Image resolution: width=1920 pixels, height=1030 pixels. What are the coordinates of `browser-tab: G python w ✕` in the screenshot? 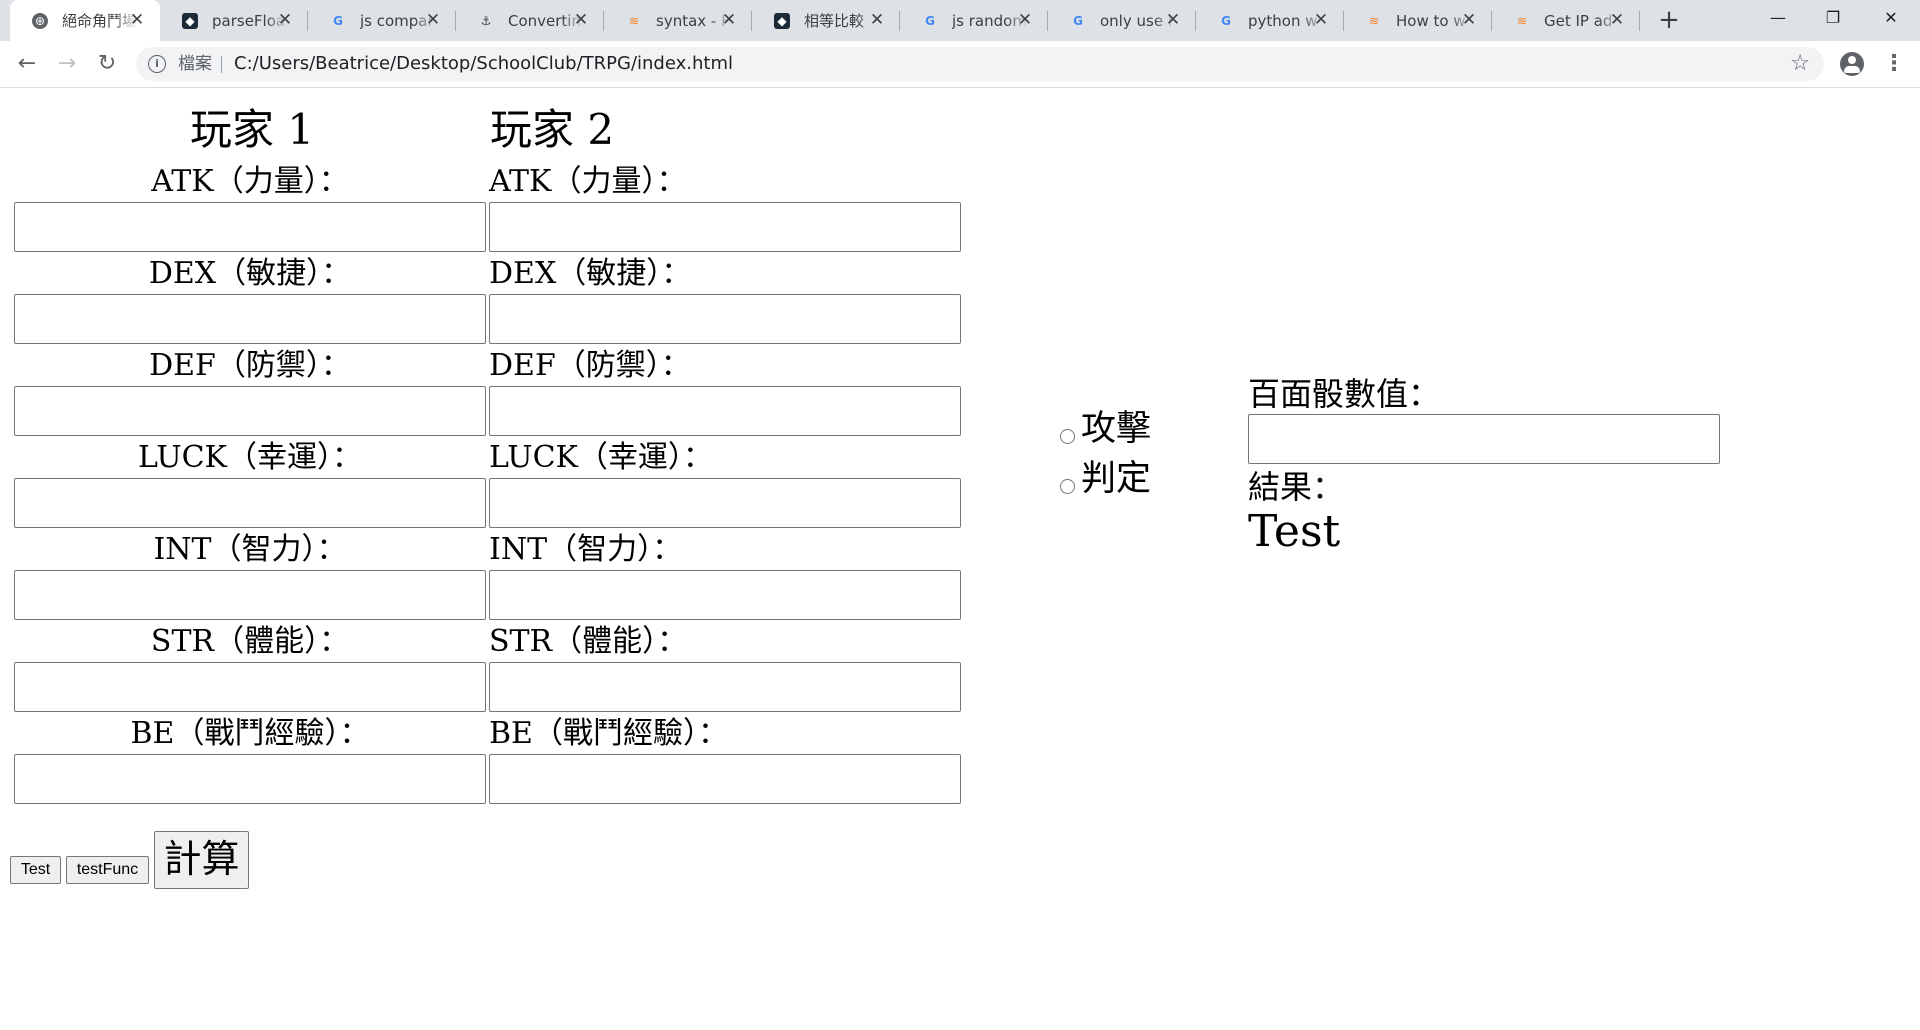 It's located at (1270, 20).